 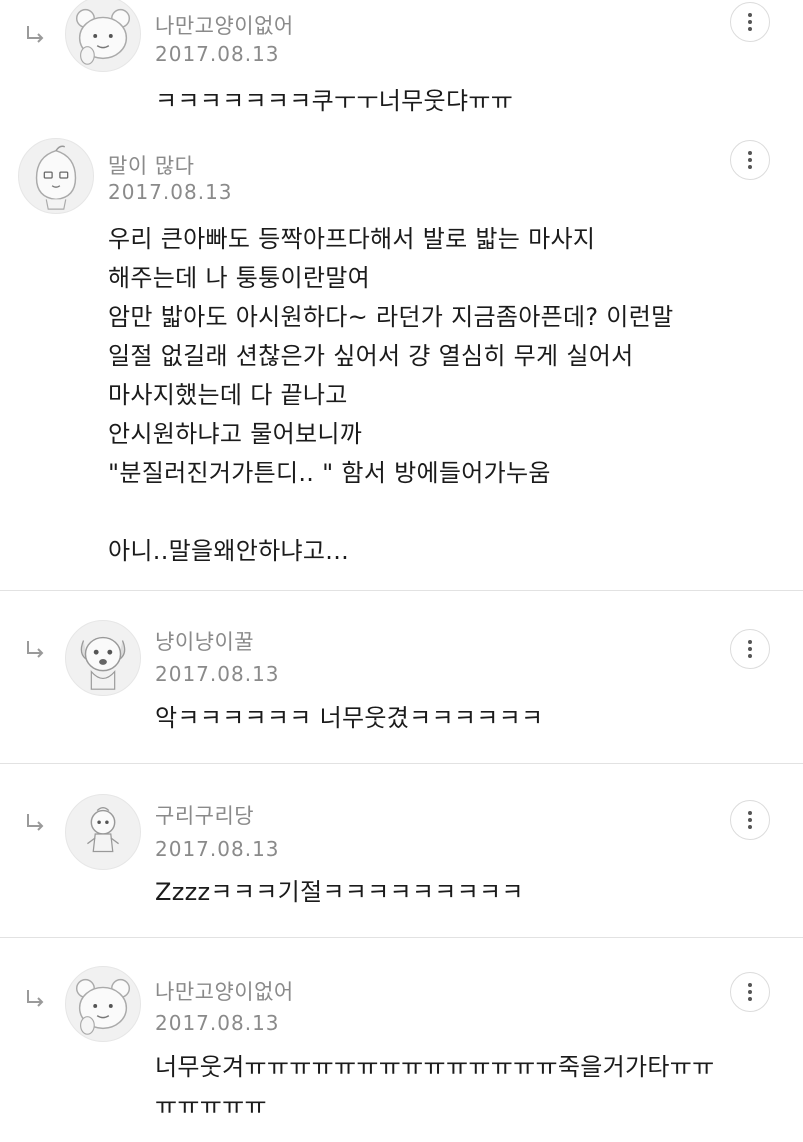 I want to click on comment-text: 너무웃겨ㅠㅠㅠㅠㅠㅠㅠㅠㅠㅠㅠㅠㅠㅠ죽을거가타ㅠㅠ ㅠㅠㅠㅠㅠ, so click(x=435, y=1086).